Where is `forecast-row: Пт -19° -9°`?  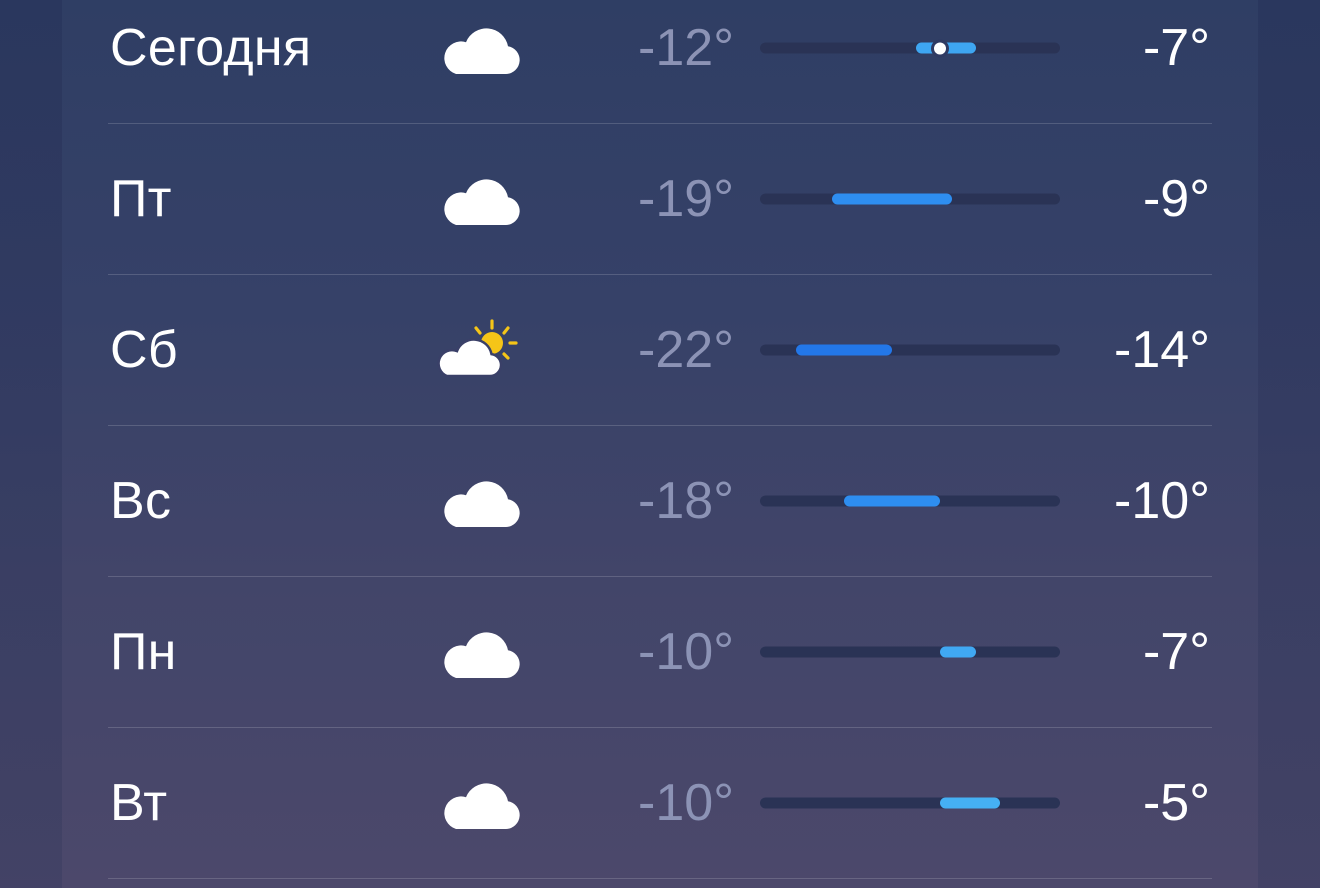
forecast-row: Пт -19° -9° is located at coordinates (660, 199).